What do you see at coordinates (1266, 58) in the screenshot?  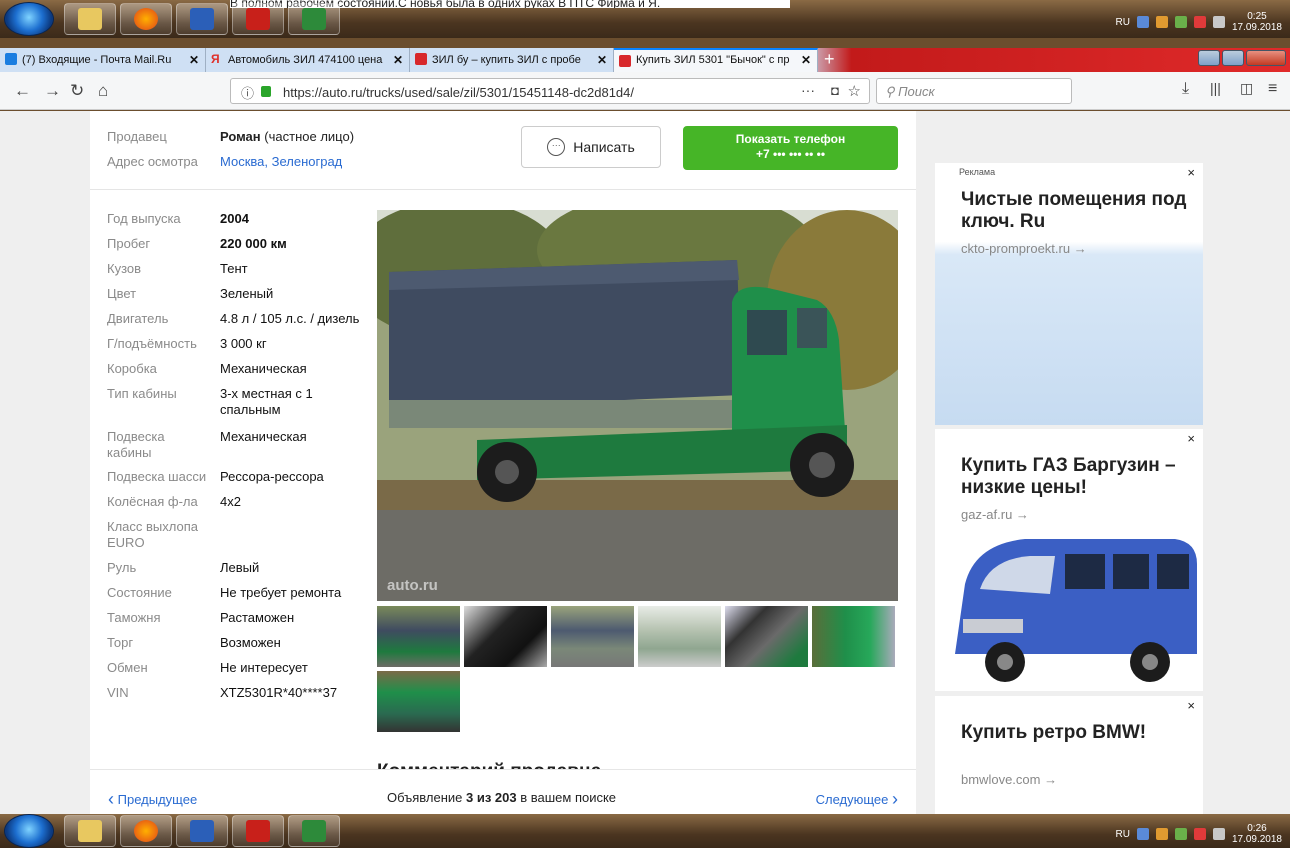 I see `close-window-button` at bounding box center [1266, 58].